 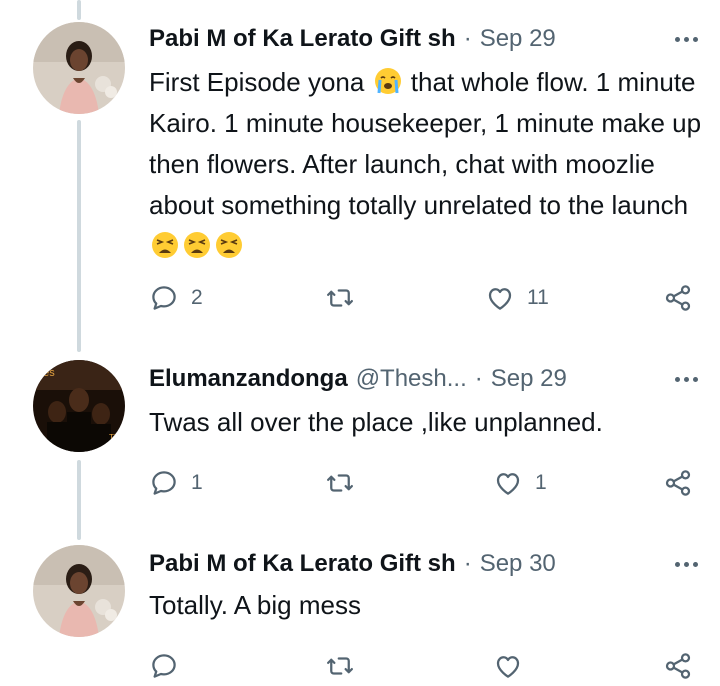 What do you see at coordinates (257, 82) in the screenshot?
I see `tweet-text-part1: First Episode yona` at bounding box center [257, 82].